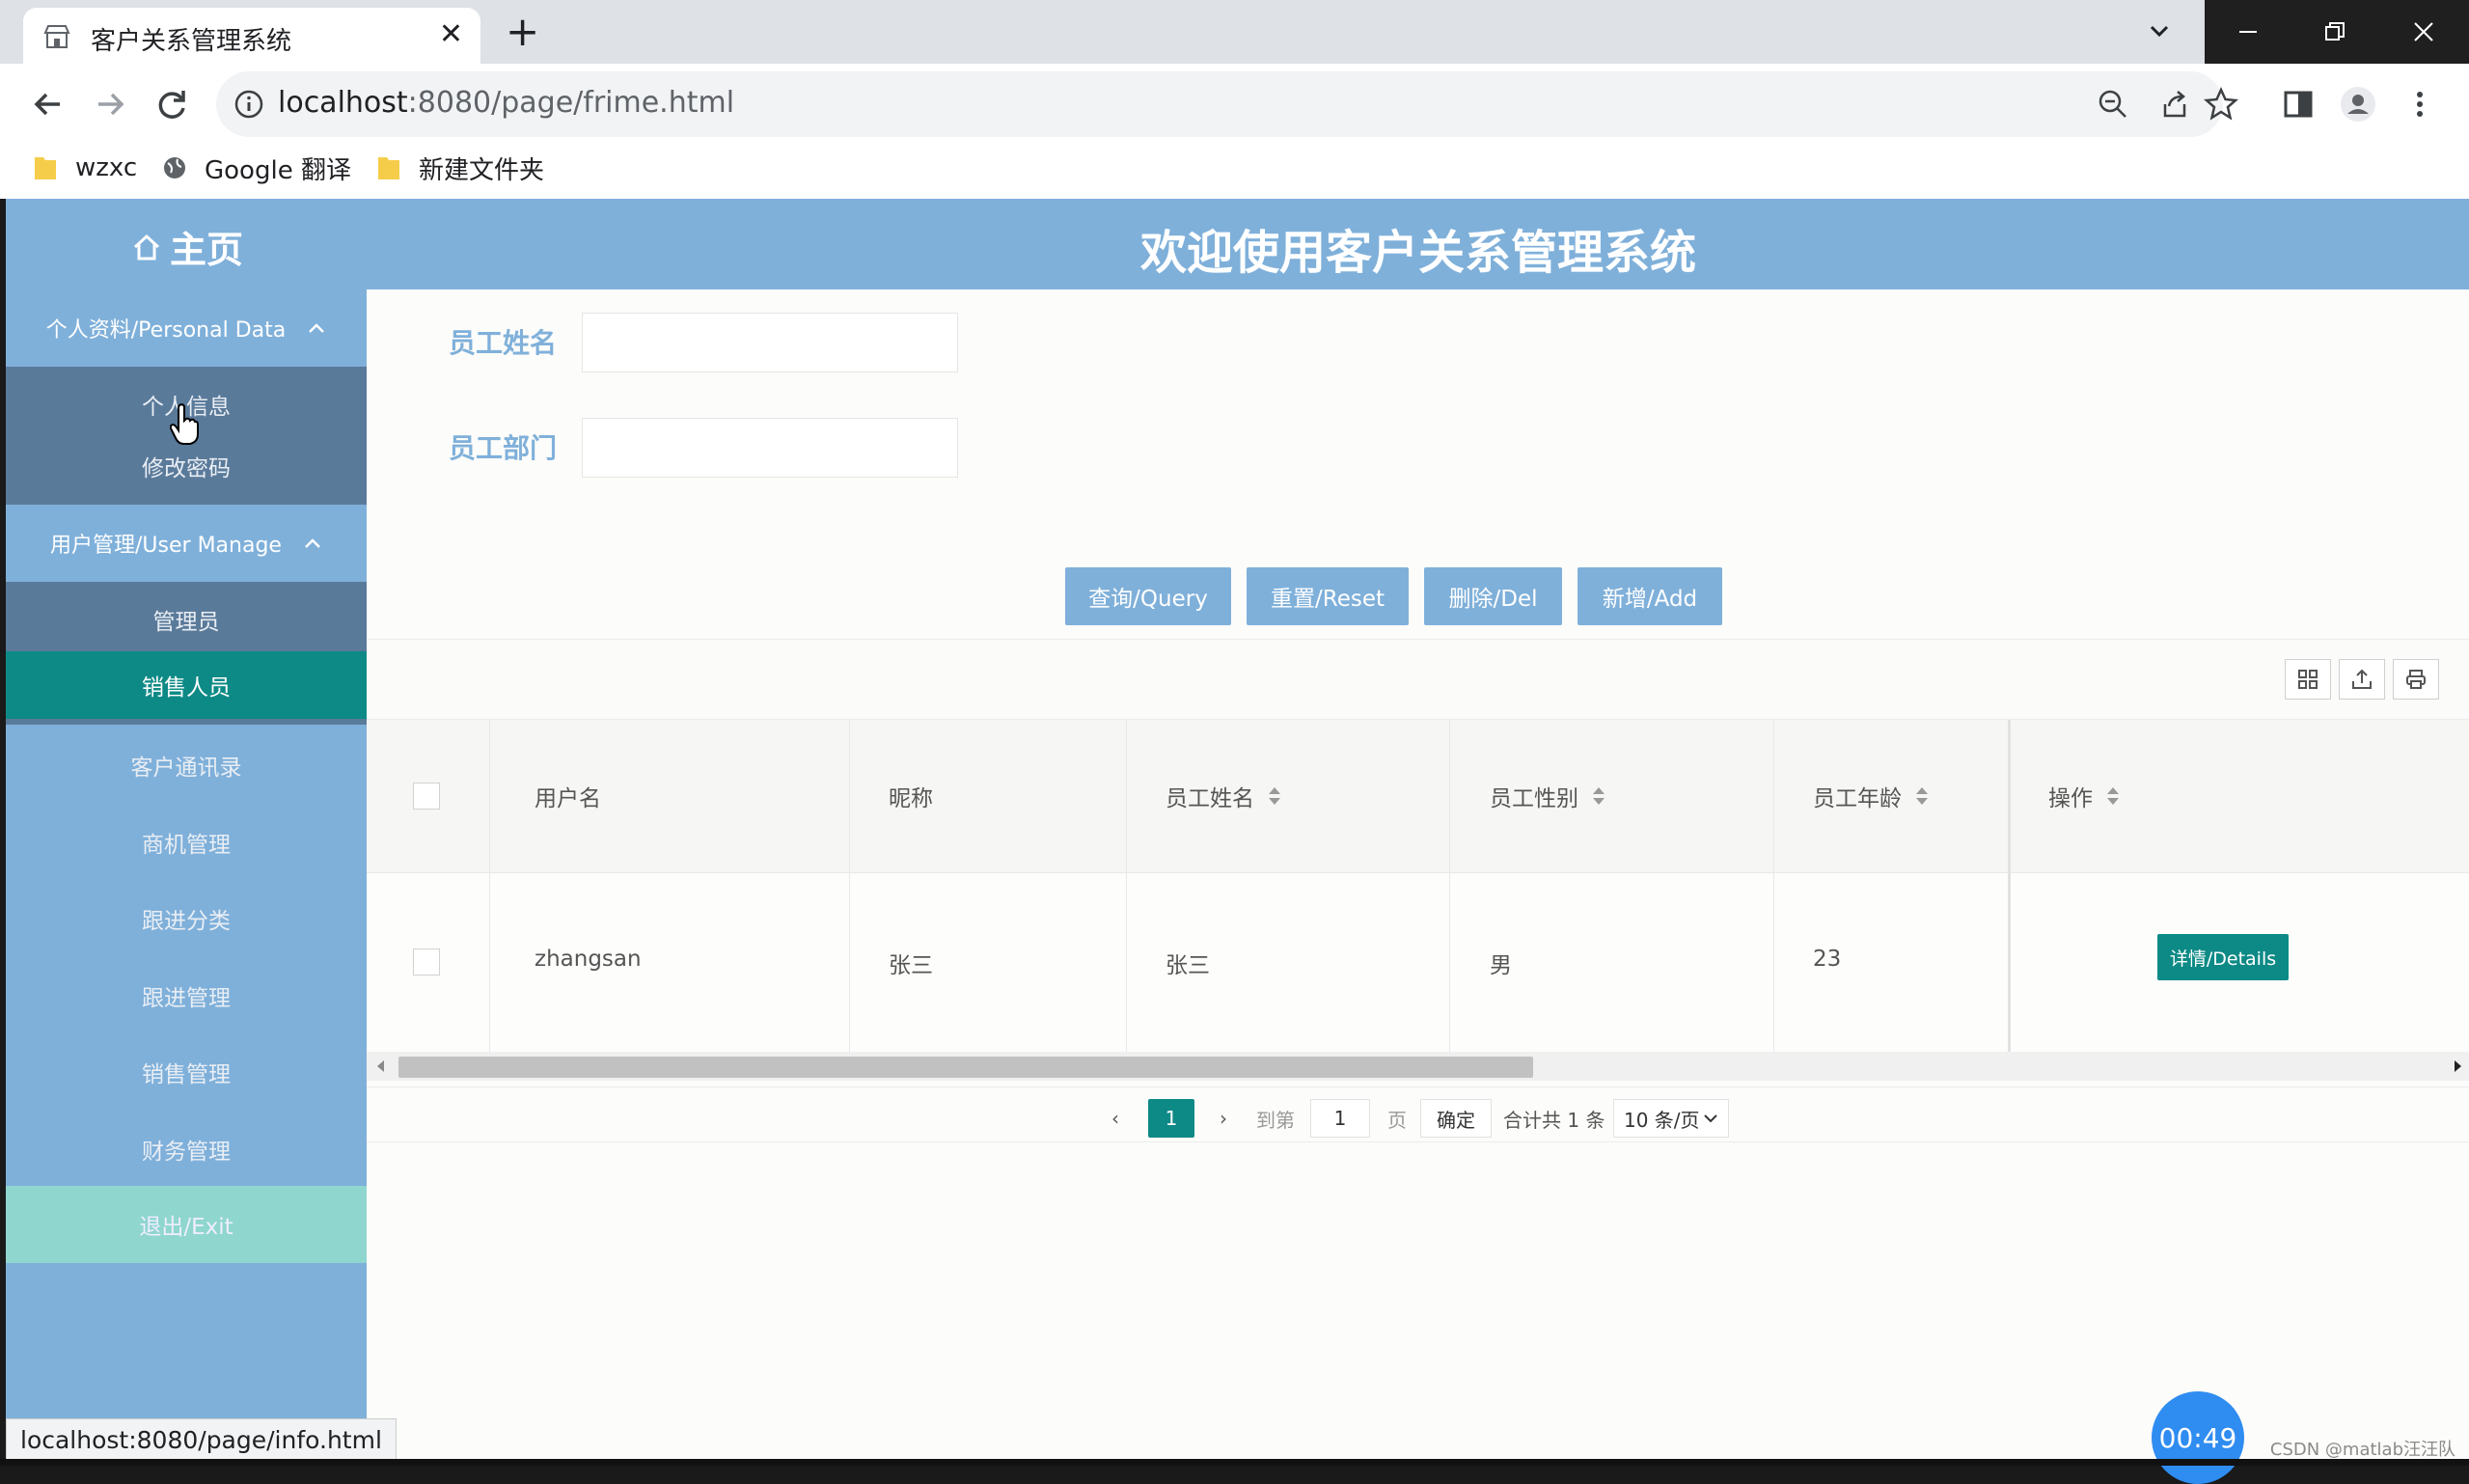 The image size is (2469, 1484). Describe the element at coordinates (588, 959) in the screenshot. I see `cell-username: zhangsan` at that location.